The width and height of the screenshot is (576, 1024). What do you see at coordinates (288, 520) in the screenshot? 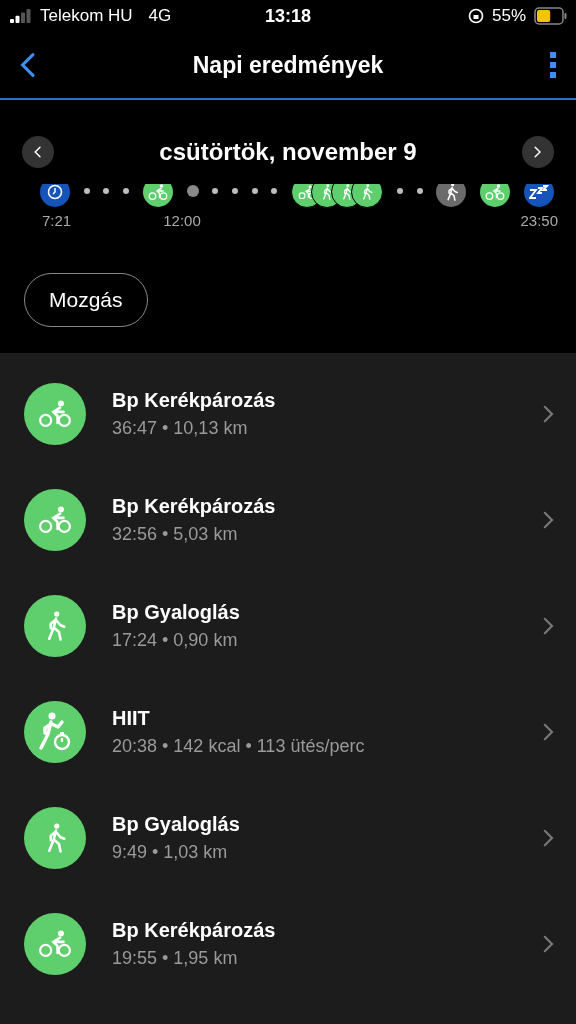
I see `activity-row: Bp Kerékpározás 32:56 • 5,03 km` at bounding box center [288, 520].